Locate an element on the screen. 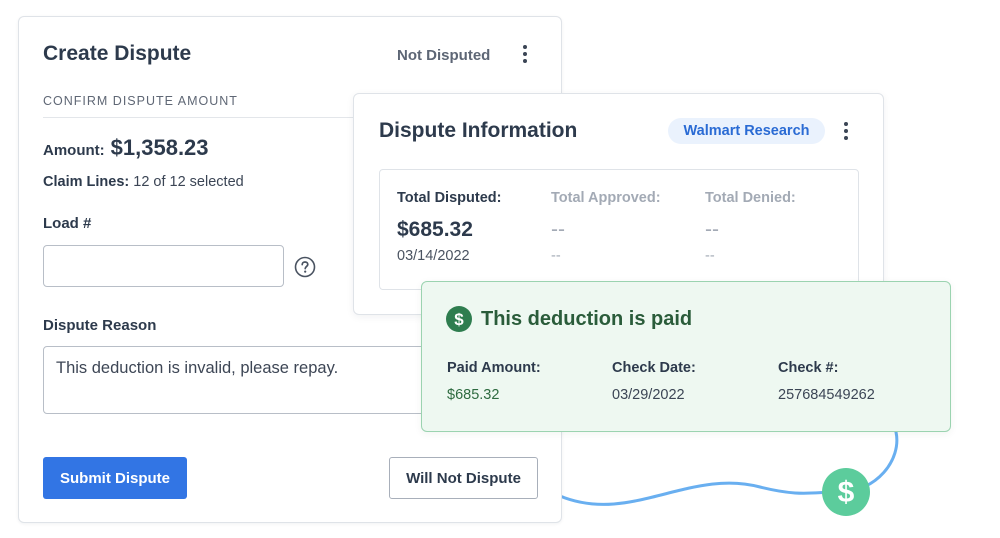 This screenshot has width=1000, height=538. check-date-label: Check Date: is located at coordinates (654, 368).